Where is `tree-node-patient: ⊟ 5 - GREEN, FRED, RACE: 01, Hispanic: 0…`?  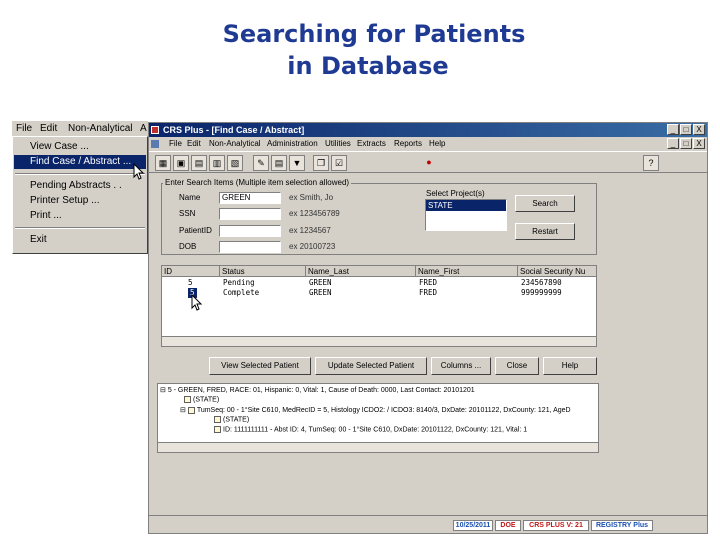
tree-node-patient: ⊟ 5 - GREEN, FRED, RACE: 01, Hispanic: 0… is located at coordinates (317, 390).